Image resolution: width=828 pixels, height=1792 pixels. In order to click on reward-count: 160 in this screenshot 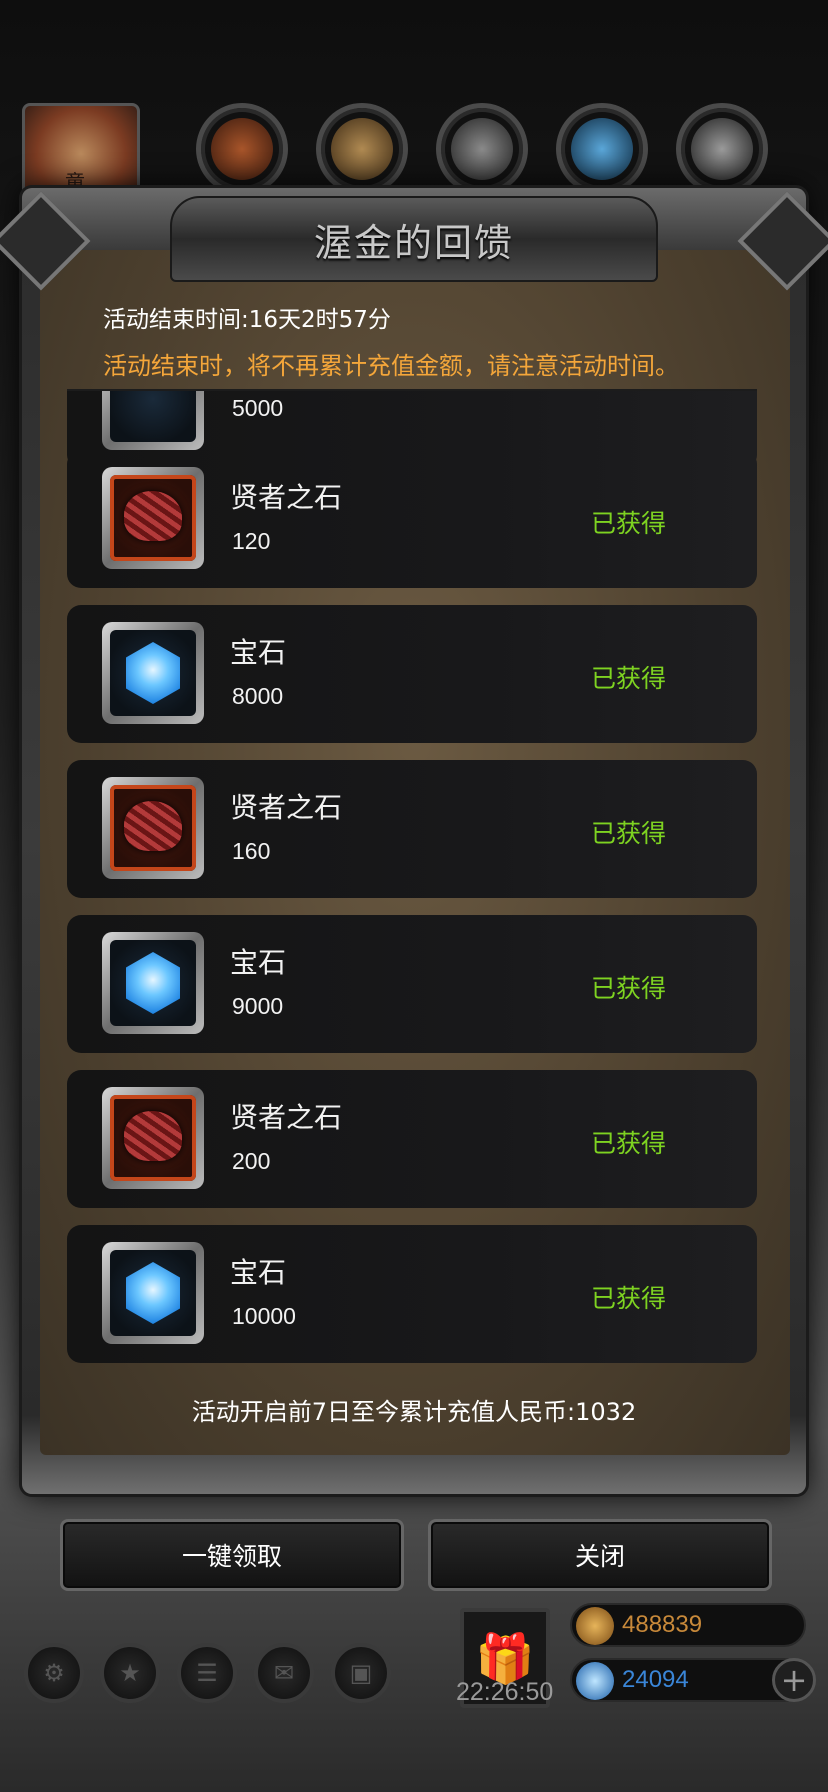, I will do `click(251, 851)`.